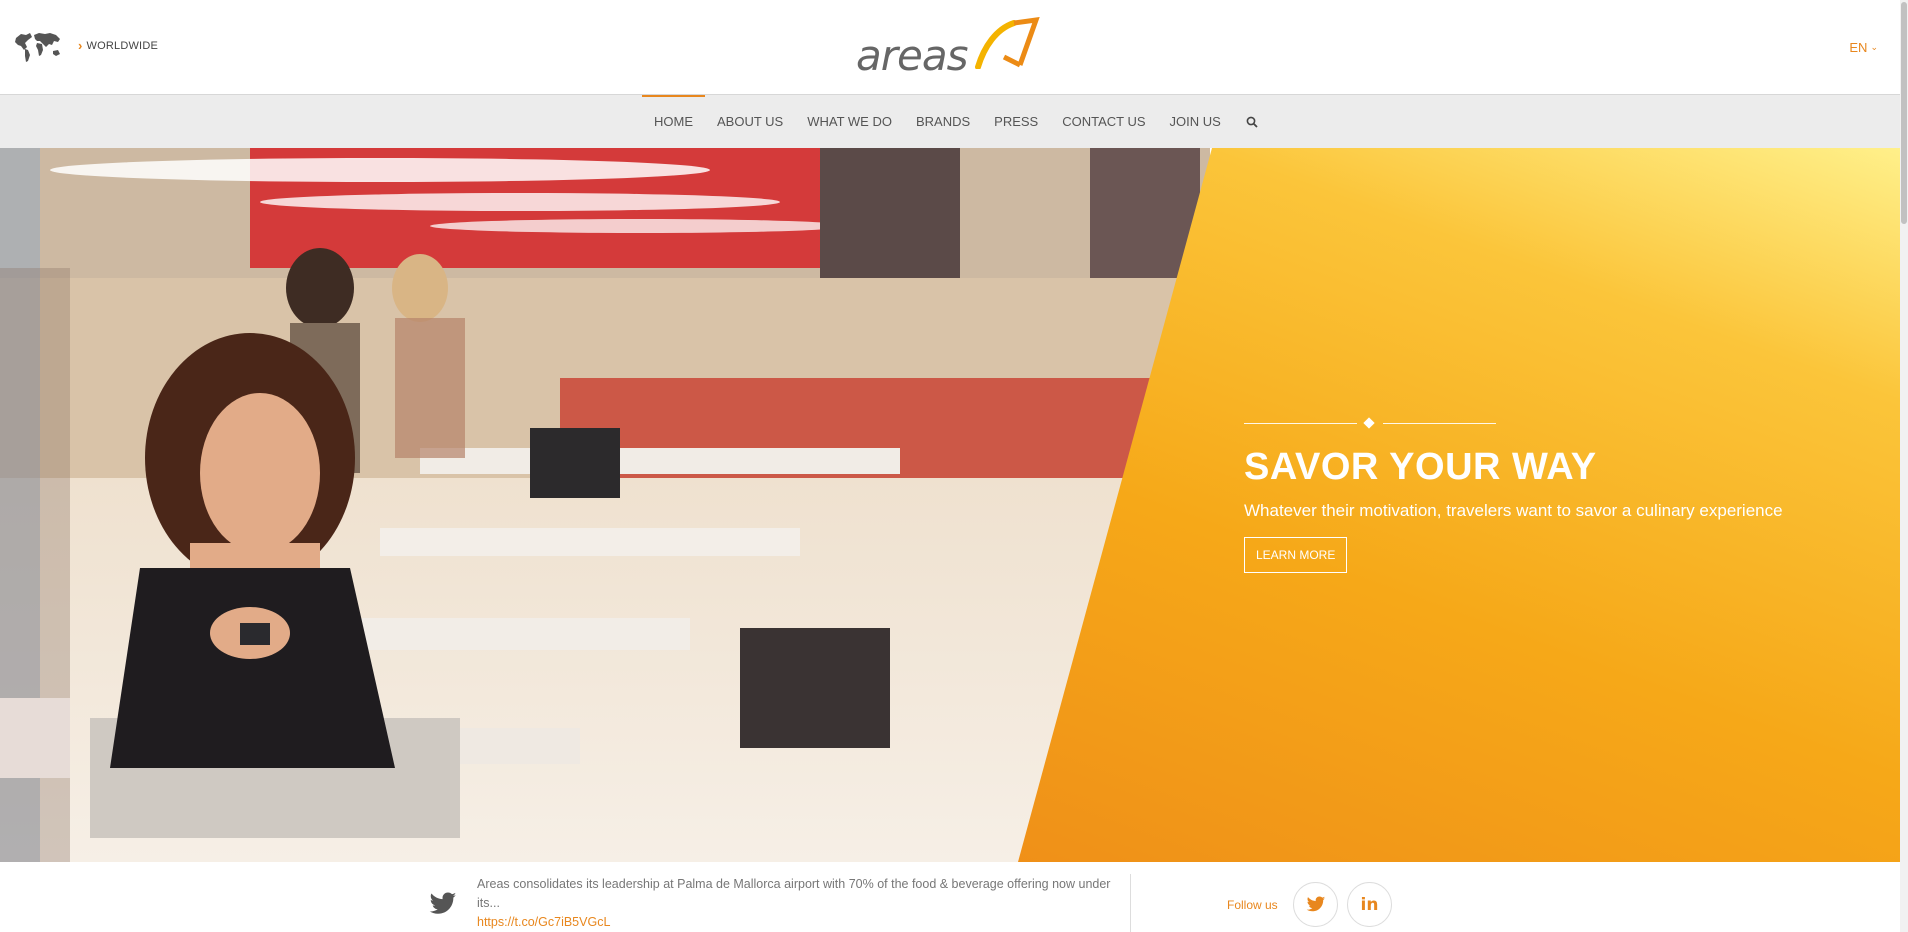 Image resolution: width=1908 pixels, height=932 pixels. What do you see at coordinates (673, 121) in the screenshot?
I see `nav-item-home: HOME` at bounding box center [673, 121].